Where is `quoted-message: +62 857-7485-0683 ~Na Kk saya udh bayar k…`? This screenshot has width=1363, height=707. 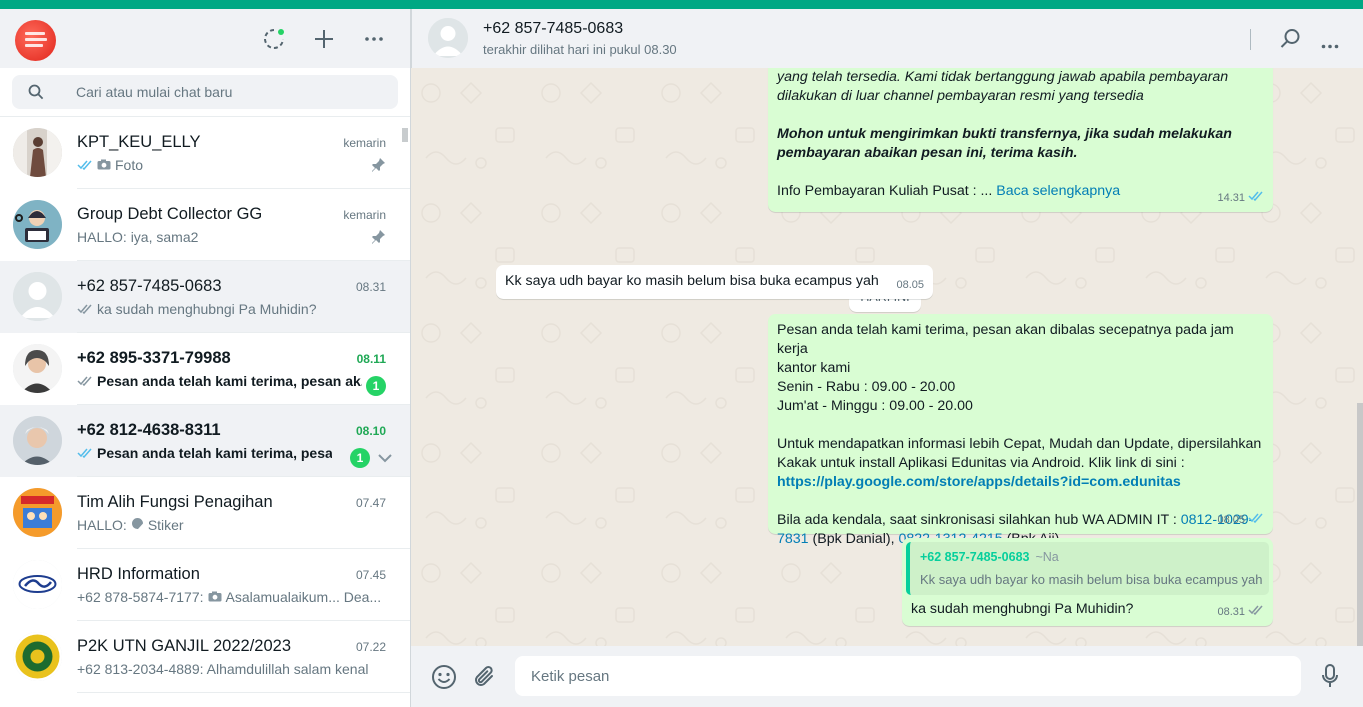
quoted-message: +62 857-7485-0683 ~Na Kk saya udh bayar k… is located at coordinates (1087, 568).